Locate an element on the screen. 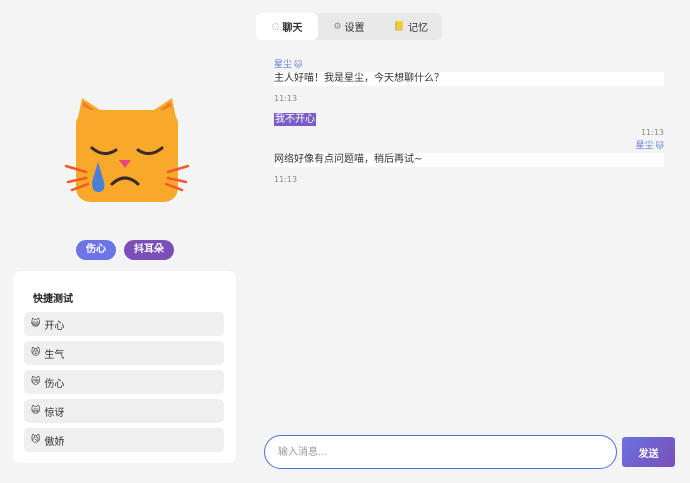 Image resolution: width=690 pixels, height=483 pixels. tab-label: 记忆 is located at coordinates (418, 28).